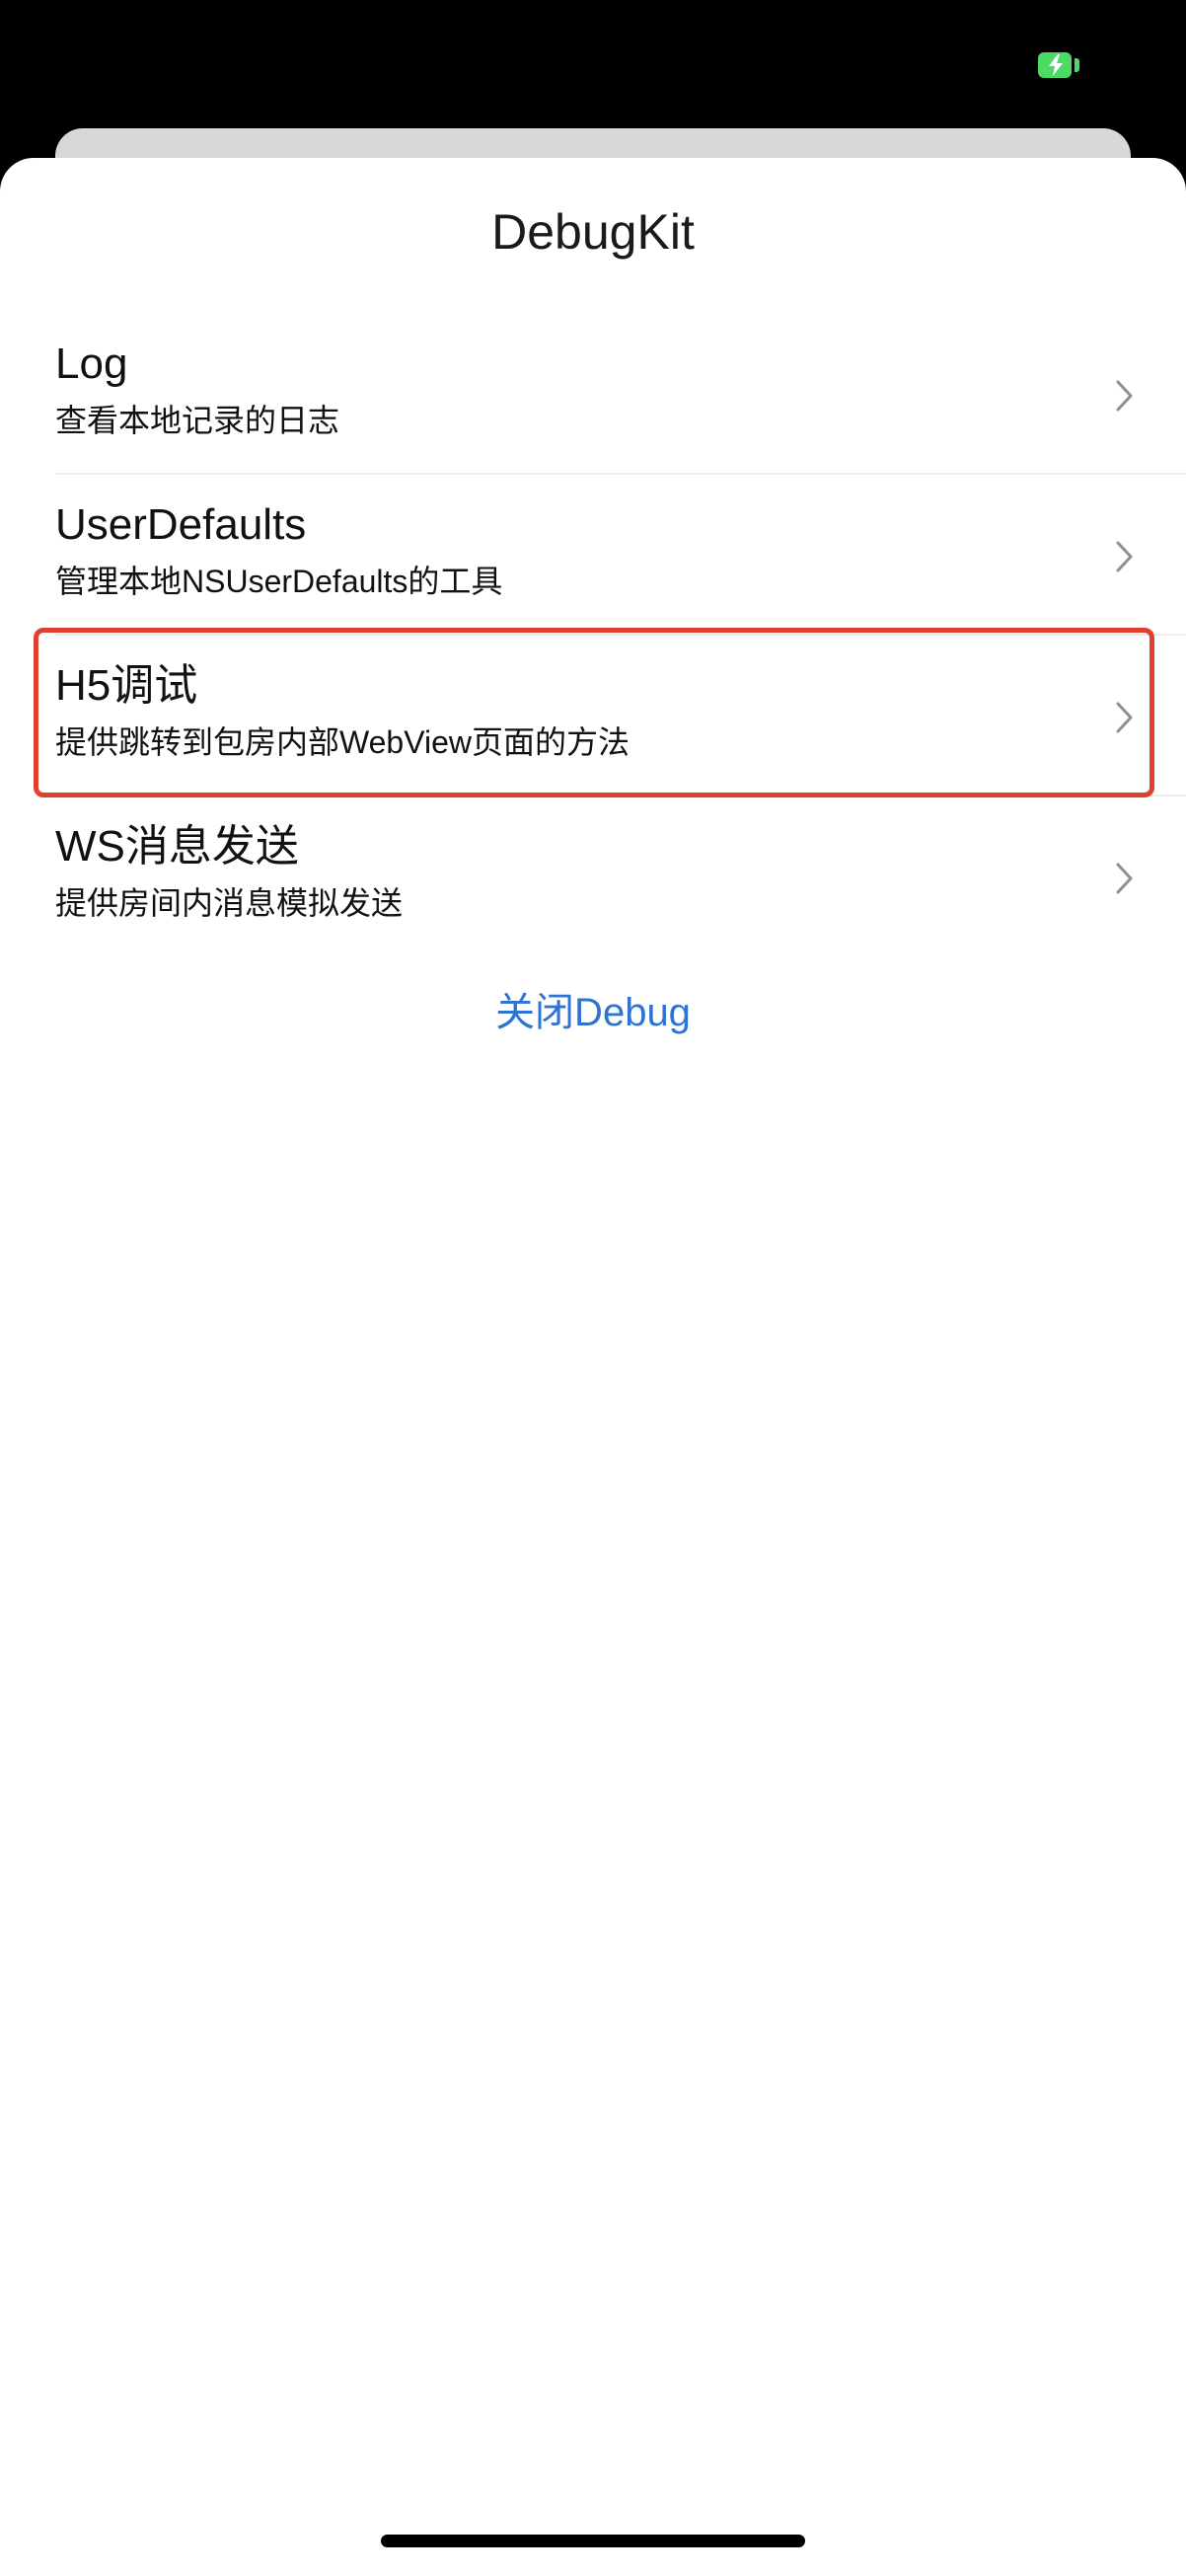 The image size is (1186, 2576). What do you see at coordinates (279, 581) in the screenshot?
I see `menu-item-subtitle: 管理本地NSUserDefaults的工具` at bounding box center [279, 581].